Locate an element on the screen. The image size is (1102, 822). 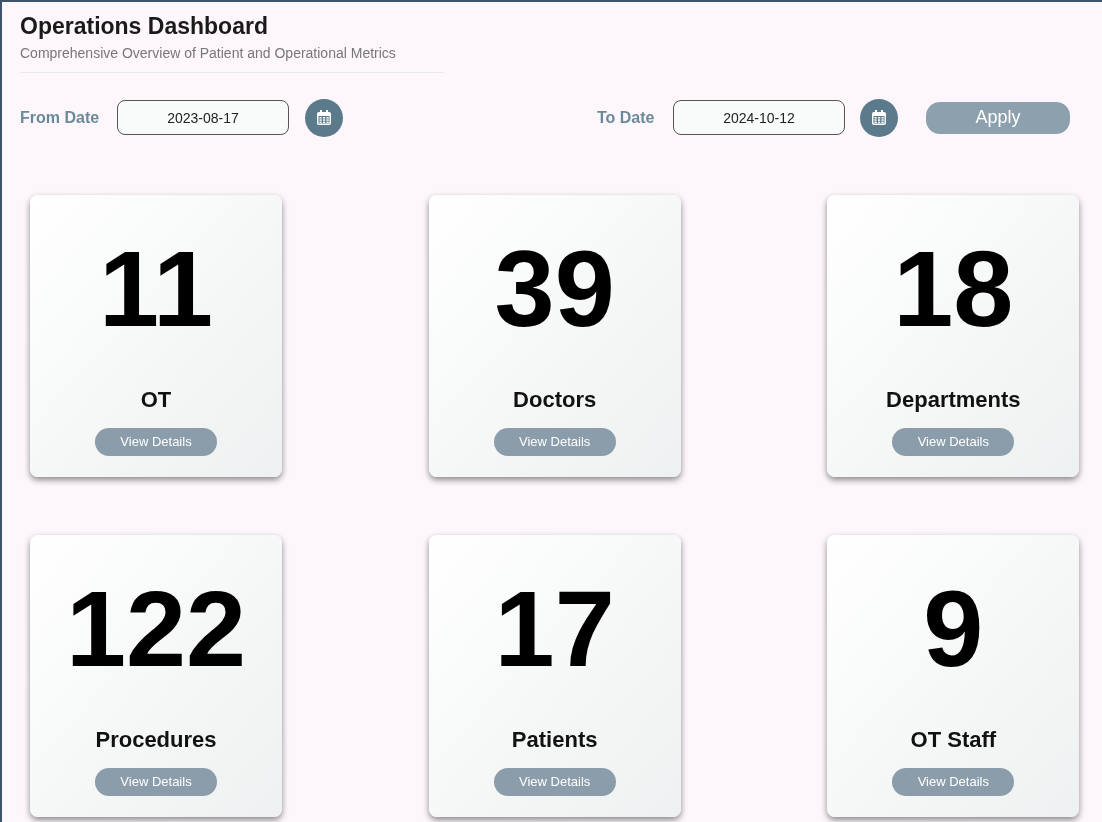
metric-value: 39 is located at coordinates (554, 288).